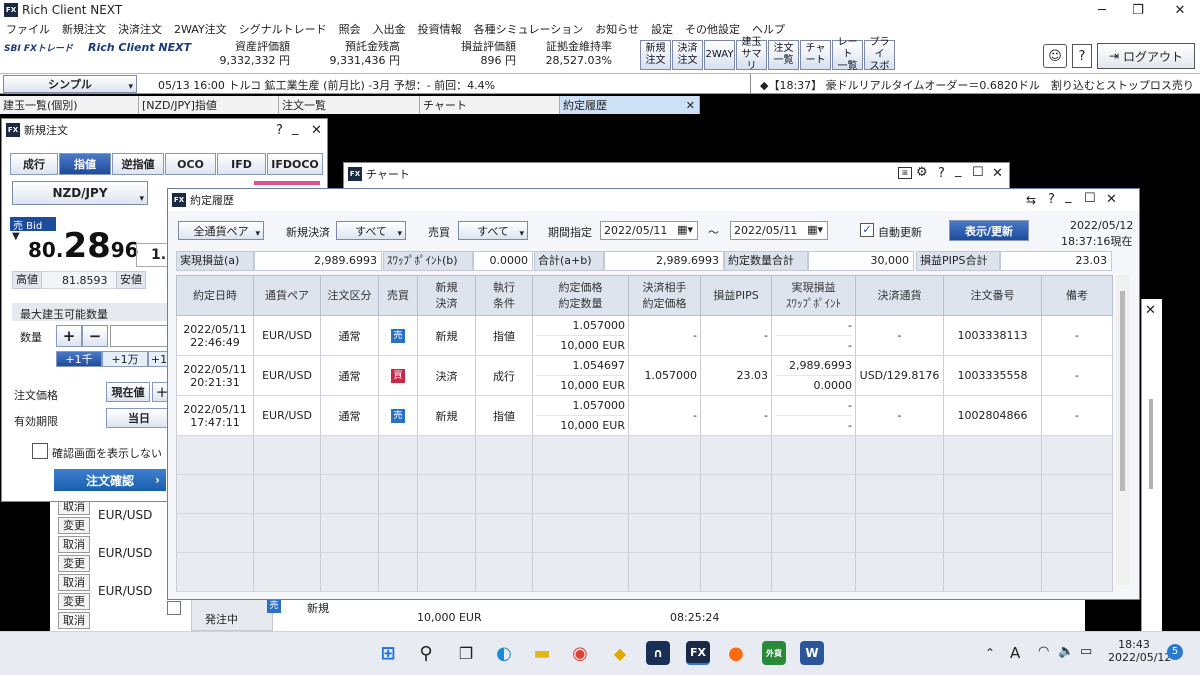  I want to click on toolbar-button: 建玉 サマリ, so click(751, 54).